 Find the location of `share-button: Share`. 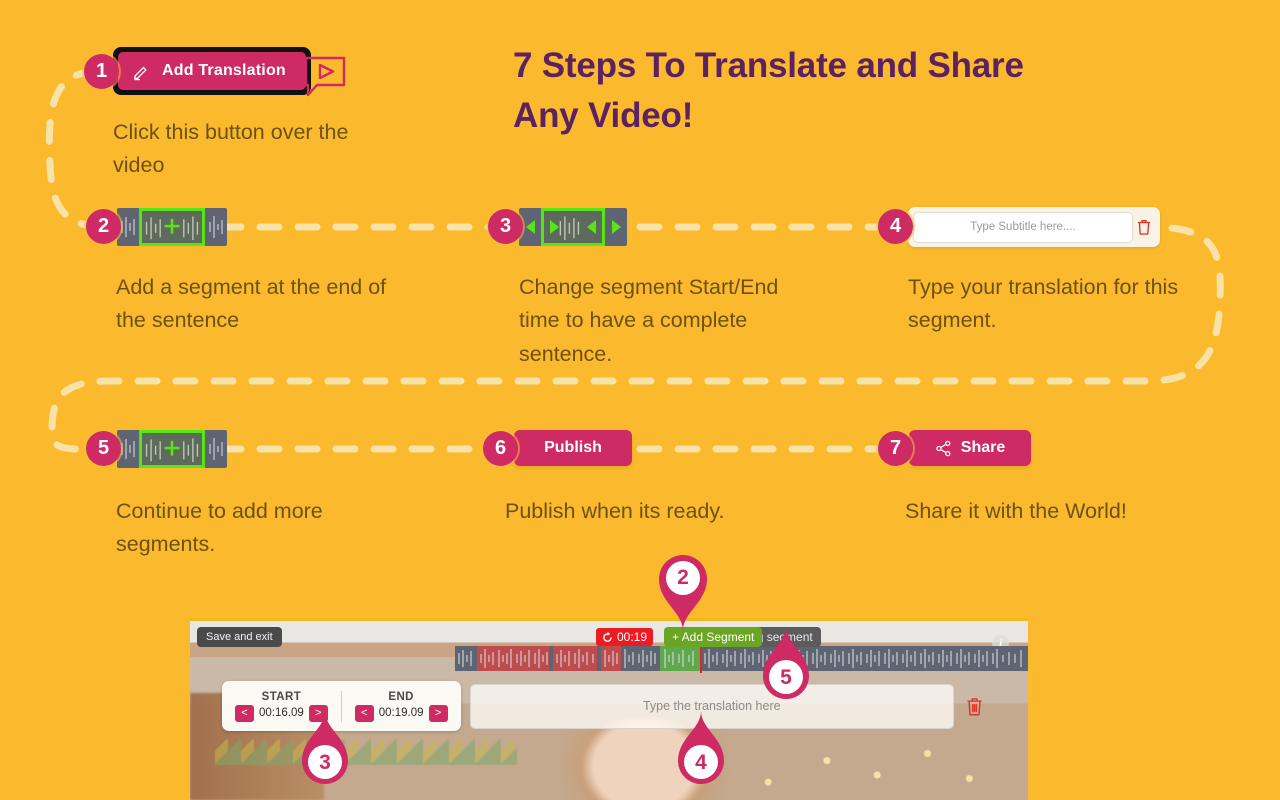

share-button: Share is located at coordinates (970, 448).